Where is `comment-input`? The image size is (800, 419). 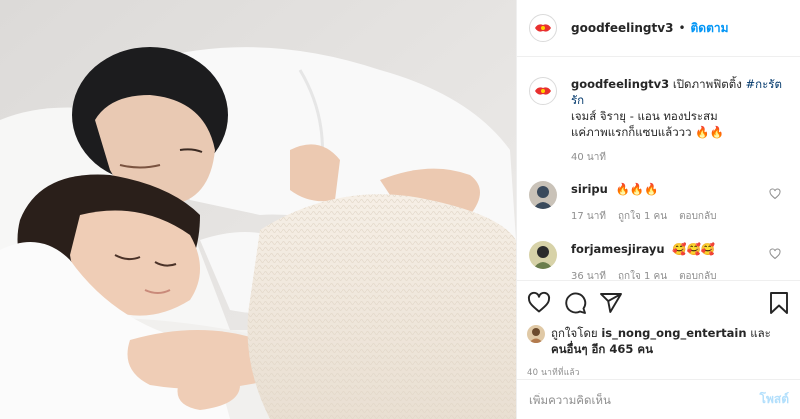
comment-input is located at coordinates (644, 399).